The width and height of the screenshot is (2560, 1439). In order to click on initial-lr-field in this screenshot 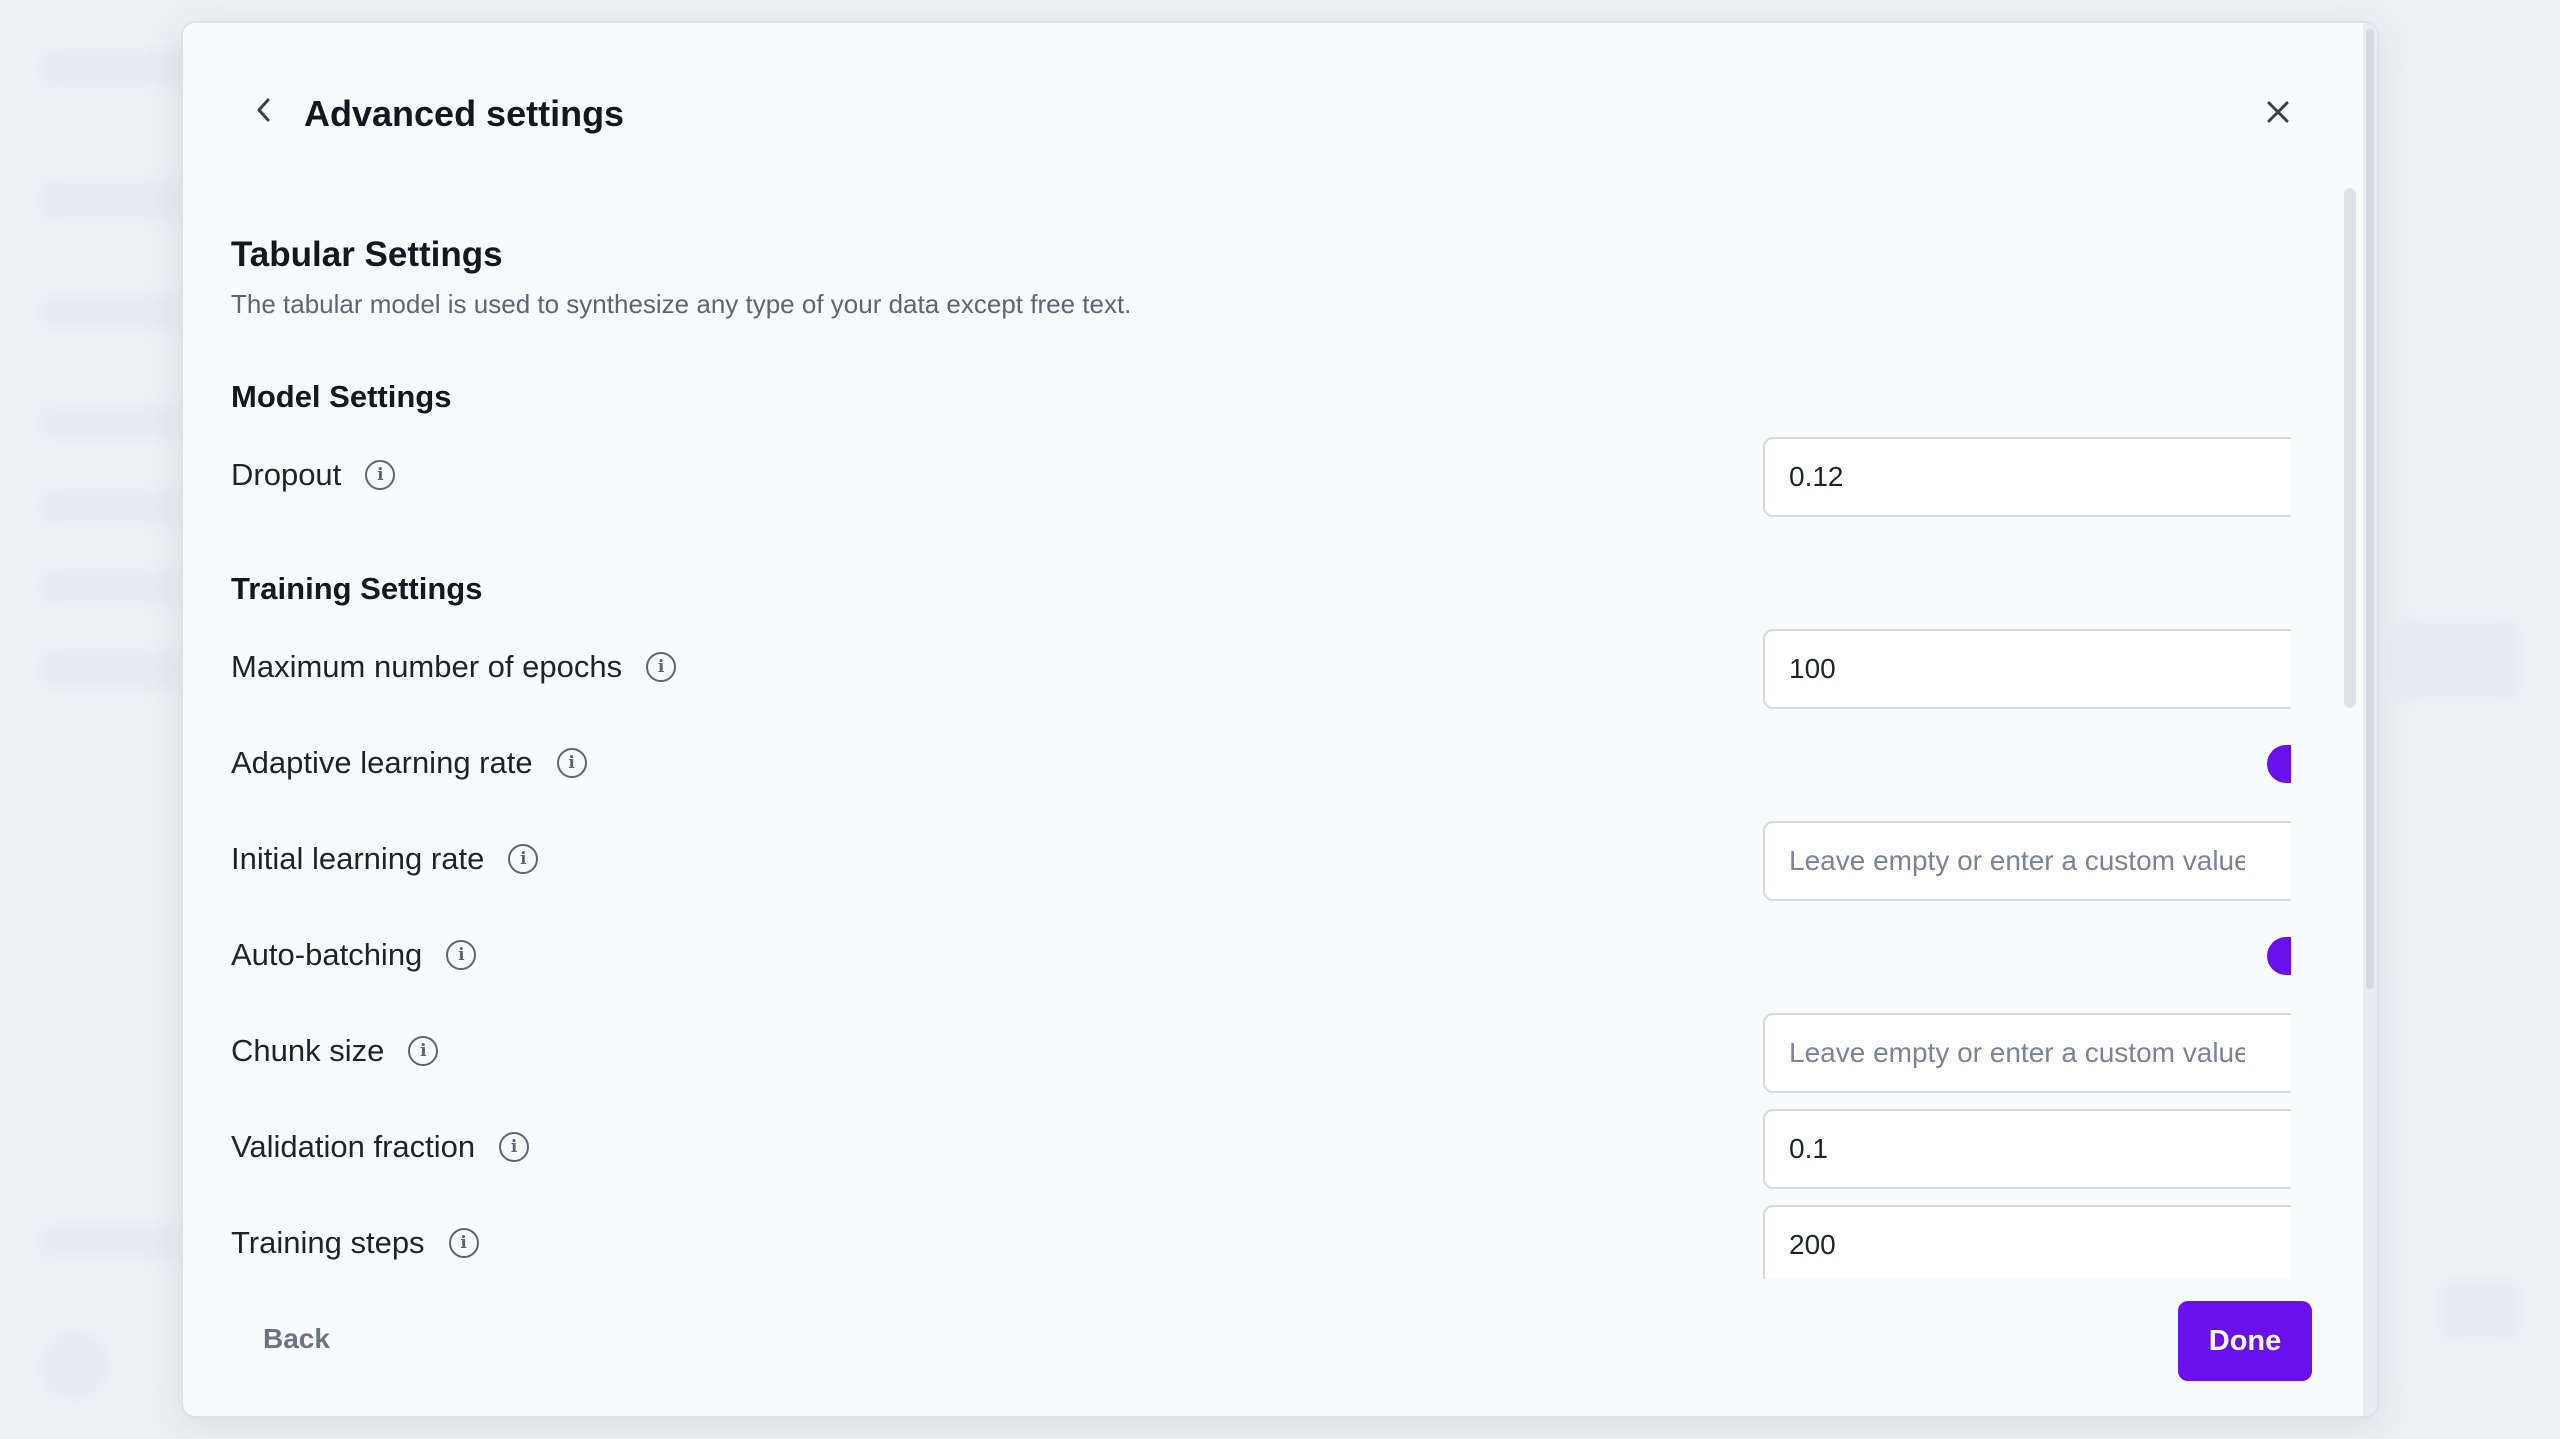, I will do `click(2027, 861)`.